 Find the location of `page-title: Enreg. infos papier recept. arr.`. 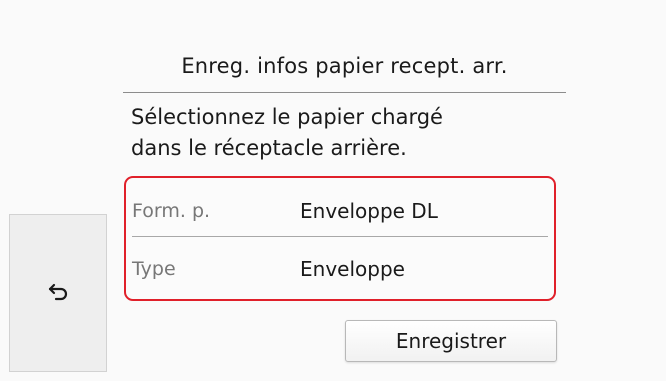

page-title: Enreg. infos papier recept. arr. is located at coordinates (344, 66).